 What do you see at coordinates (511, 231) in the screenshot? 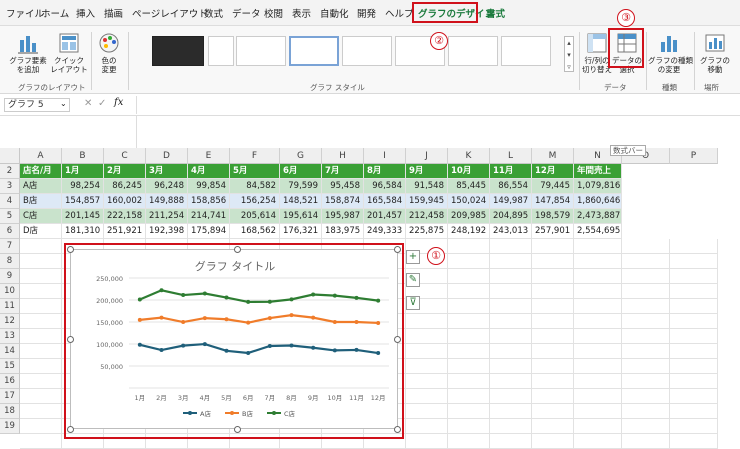
I see `table-cell: 243,013` at bounding box center [511, 231].